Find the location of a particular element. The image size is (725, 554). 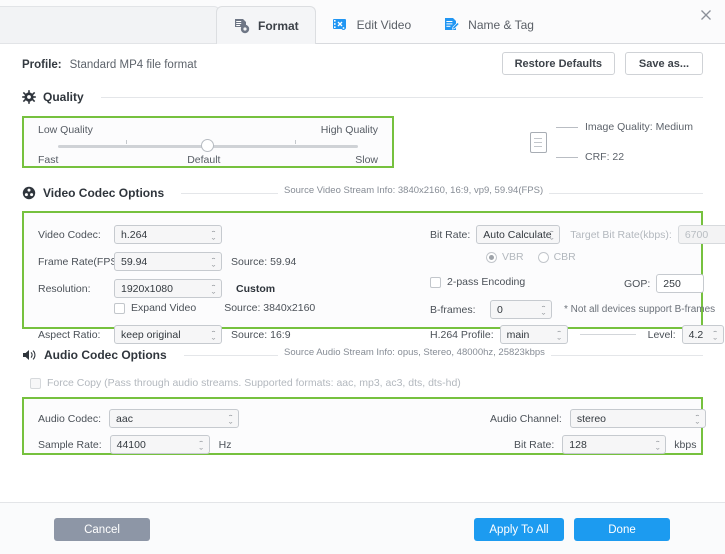

dialog-footer: Cancel Apply To All Done is located at coordinates (362, 528).